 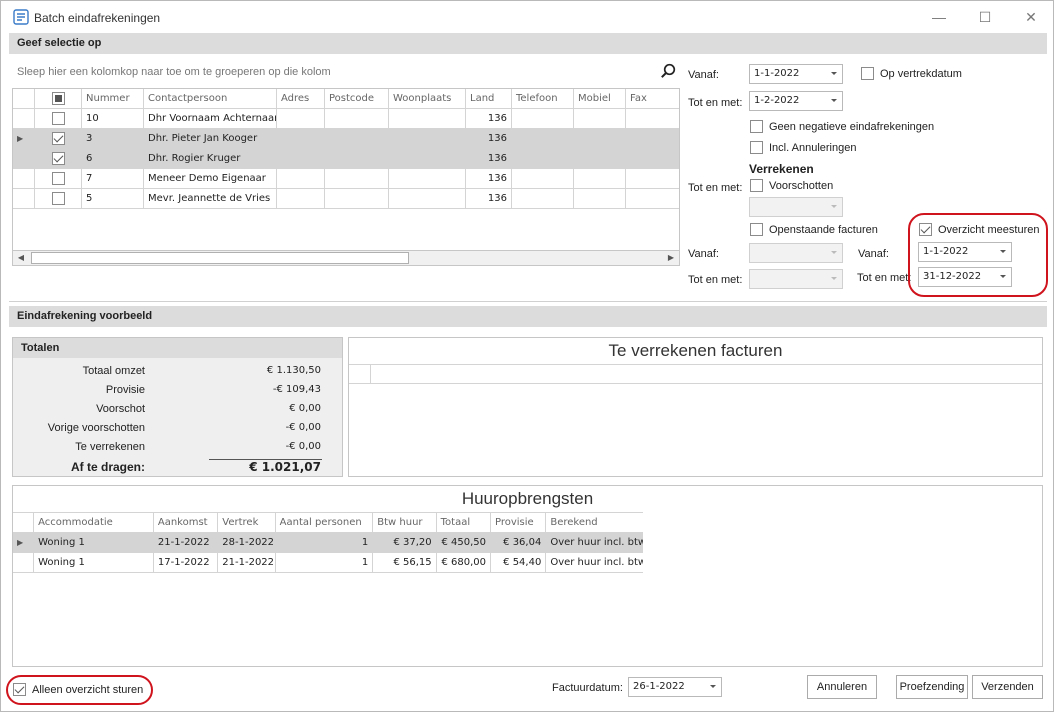 I want to click on maximize-button: ☐, so click(x=985, y=17).